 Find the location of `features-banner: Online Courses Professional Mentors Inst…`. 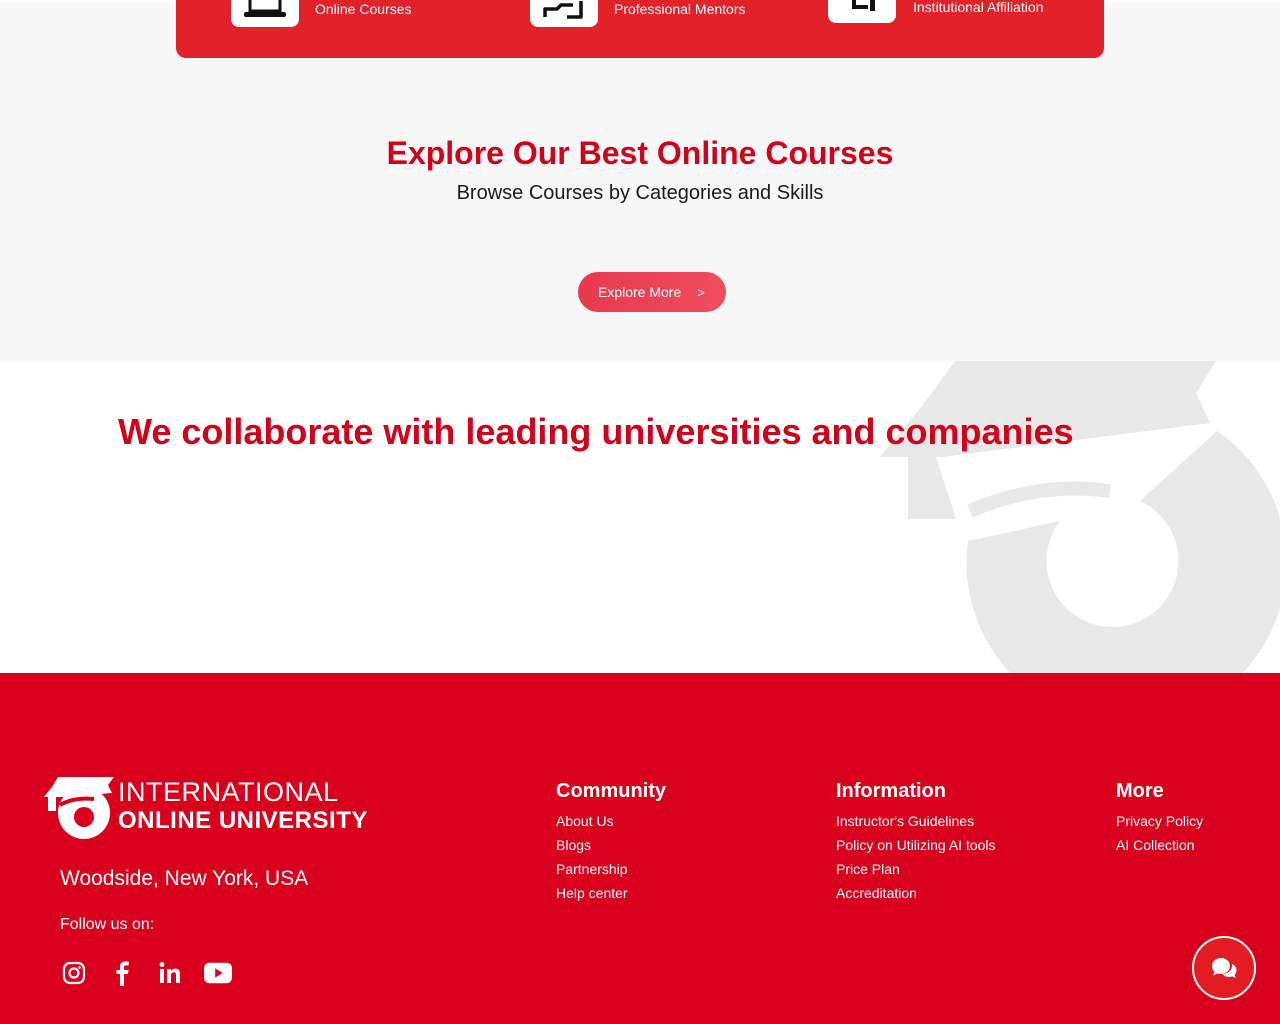

features-banner: Online Courses Professional Mentors Inst… is located at coordinates (640, 29).